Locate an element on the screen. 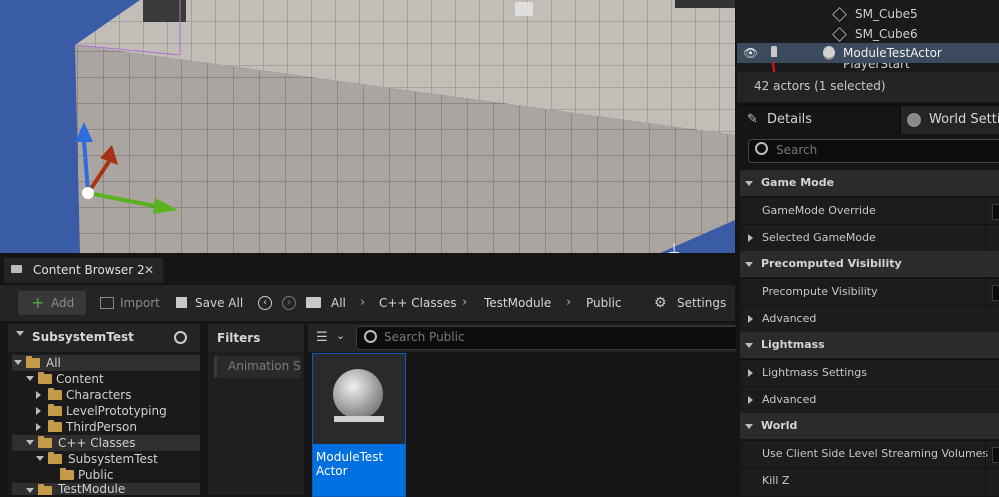 The height and width of the screenshot is (497, 999). section-precomputed-visibility: Precomputed Visibility is located at coordinates (869, 264).